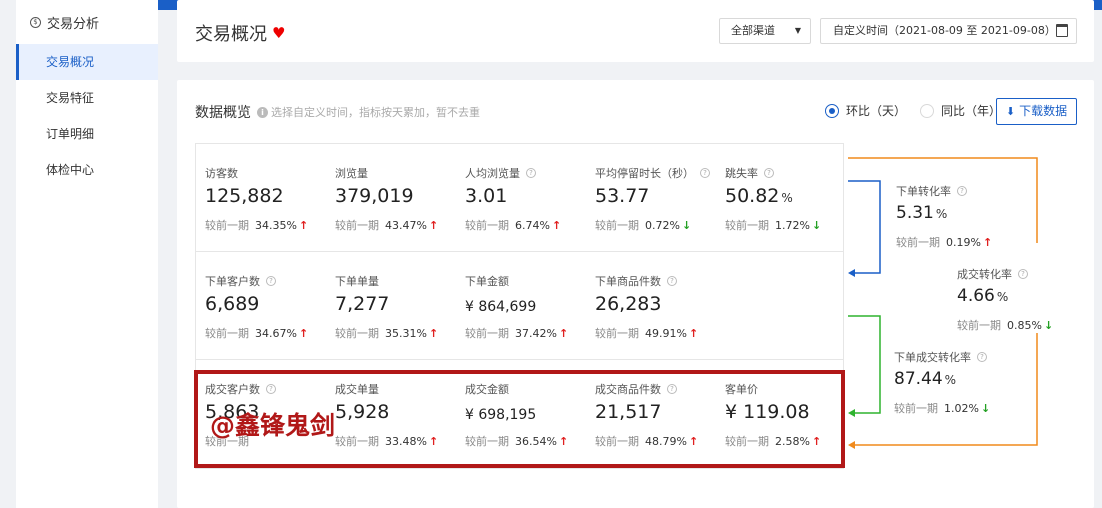  Describe the element at coordinates (983, 296) in the screenshot. I see `conversion-value: 4.66%` at that location.